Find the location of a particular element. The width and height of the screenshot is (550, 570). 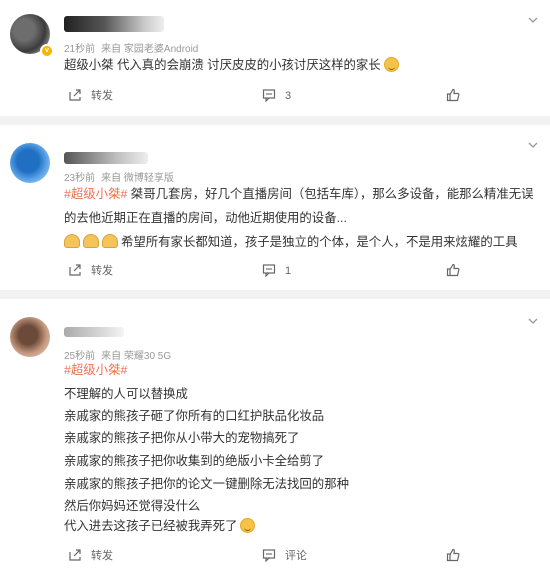

comment-text-line: #超级小桀# is located at coordinates (95, 370).